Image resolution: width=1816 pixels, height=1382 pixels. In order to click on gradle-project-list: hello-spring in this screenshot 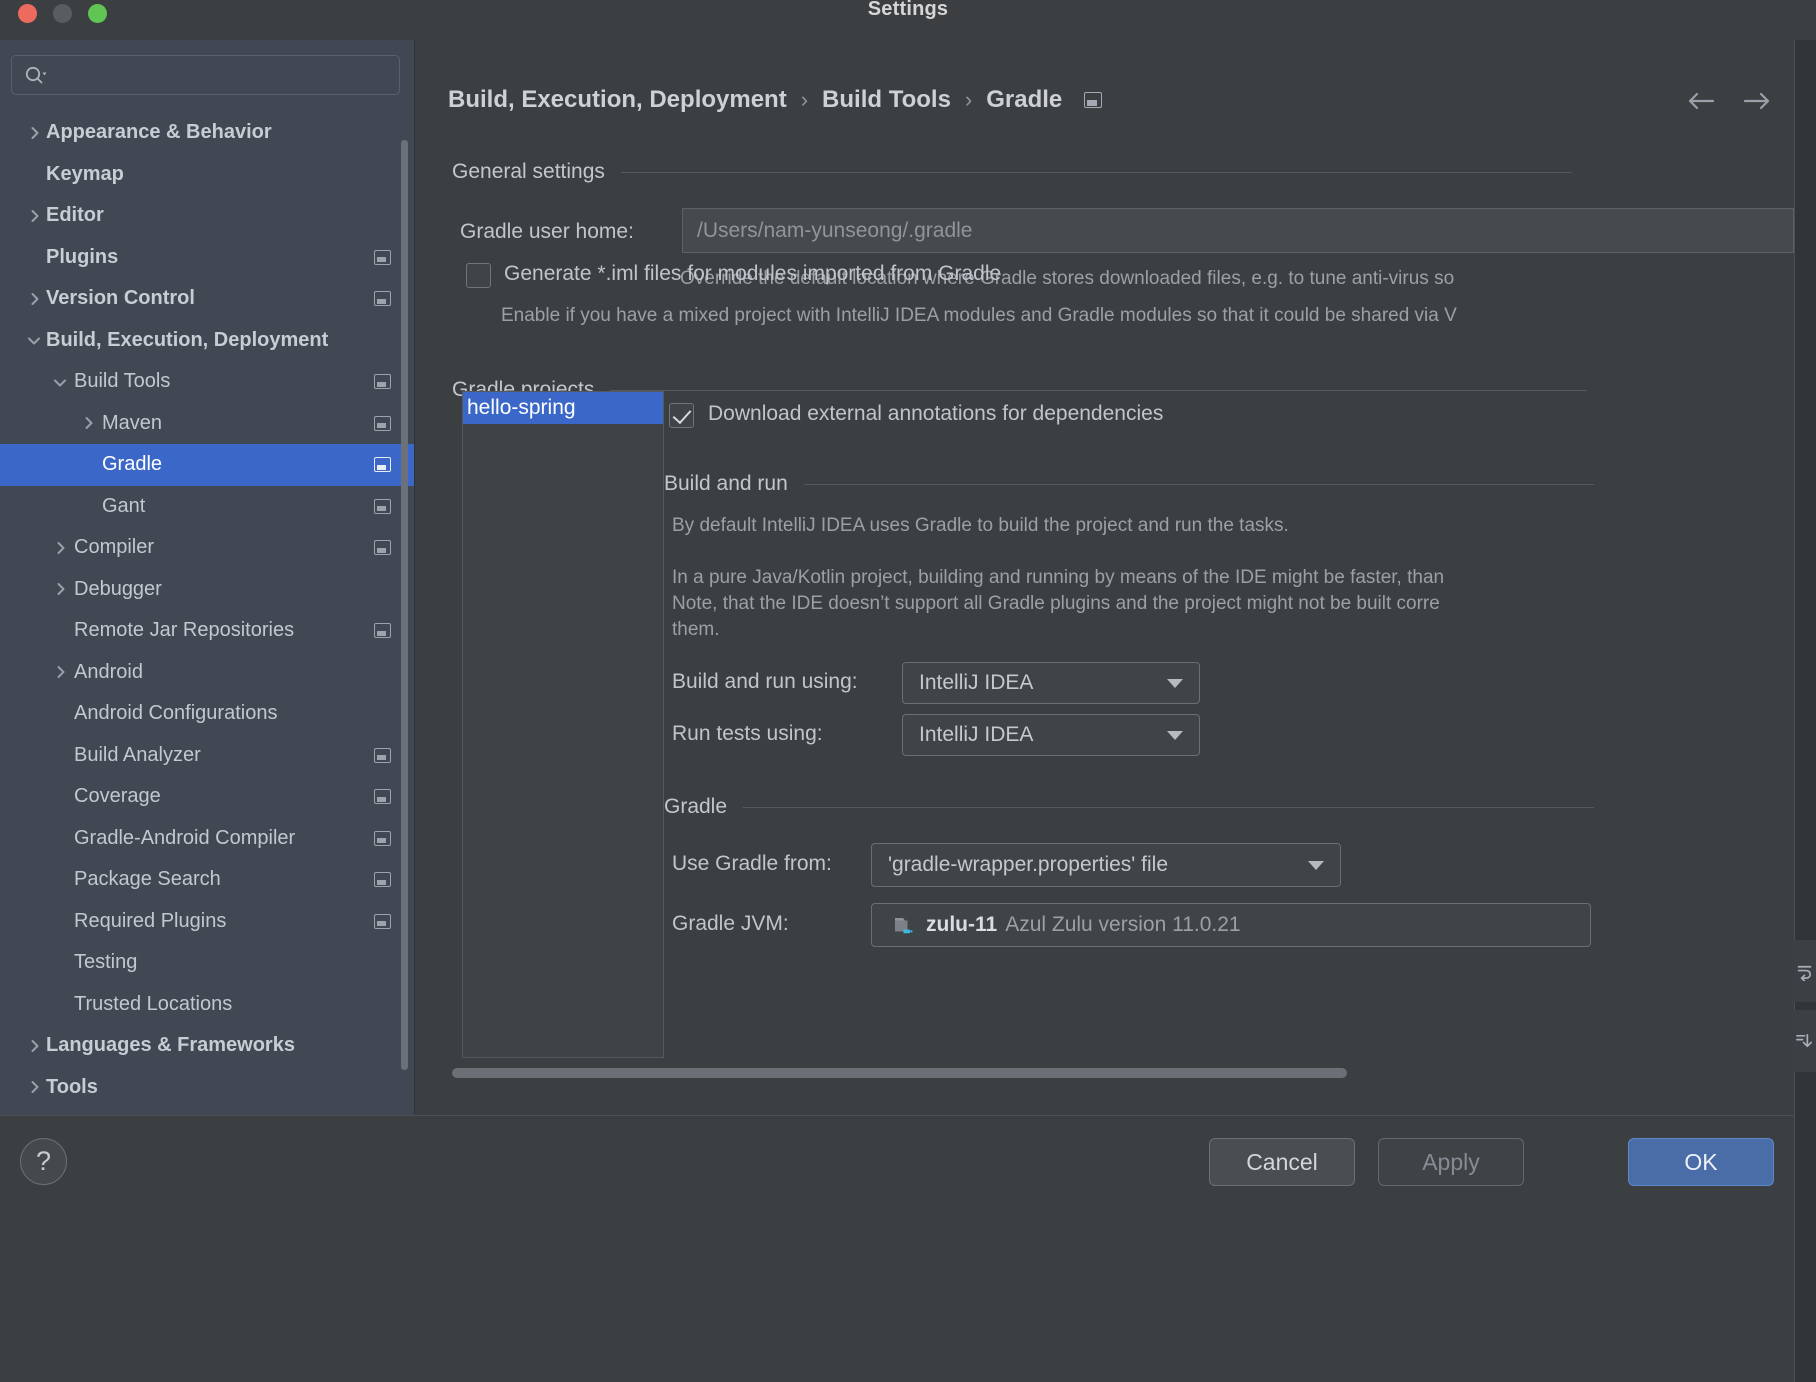, I will do `click(563, 724)`.